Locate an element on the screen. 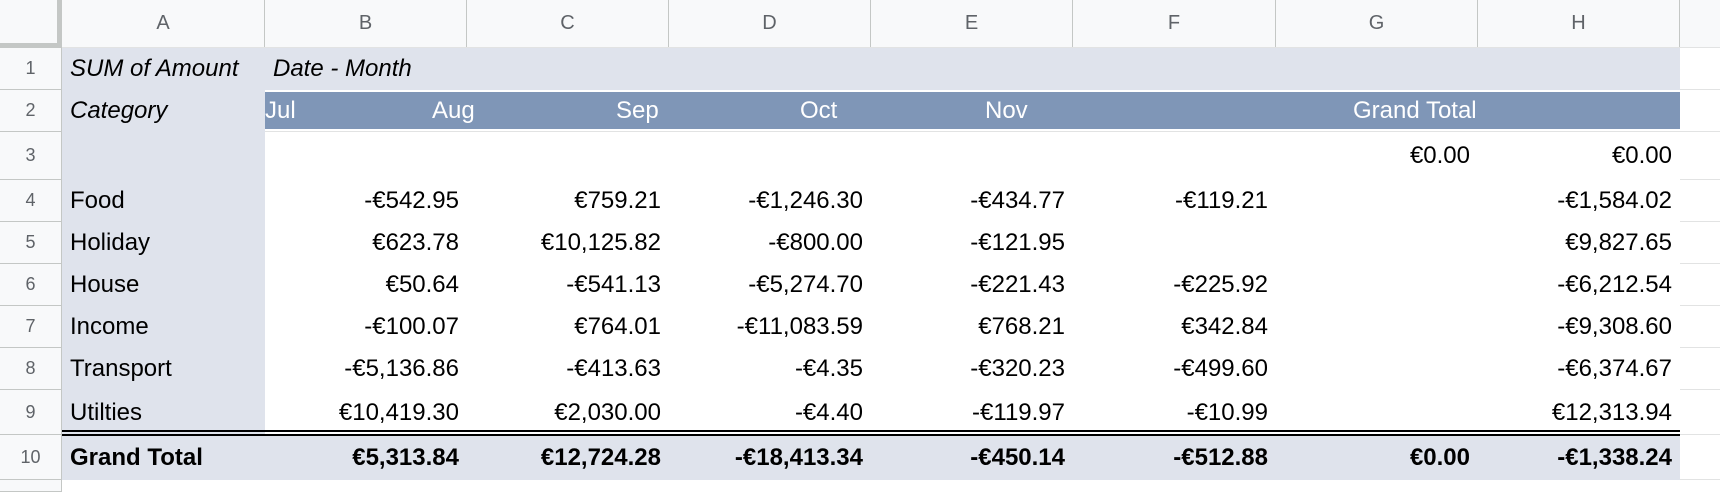  row-header-7: 7 is located at coordinates (31, 327).